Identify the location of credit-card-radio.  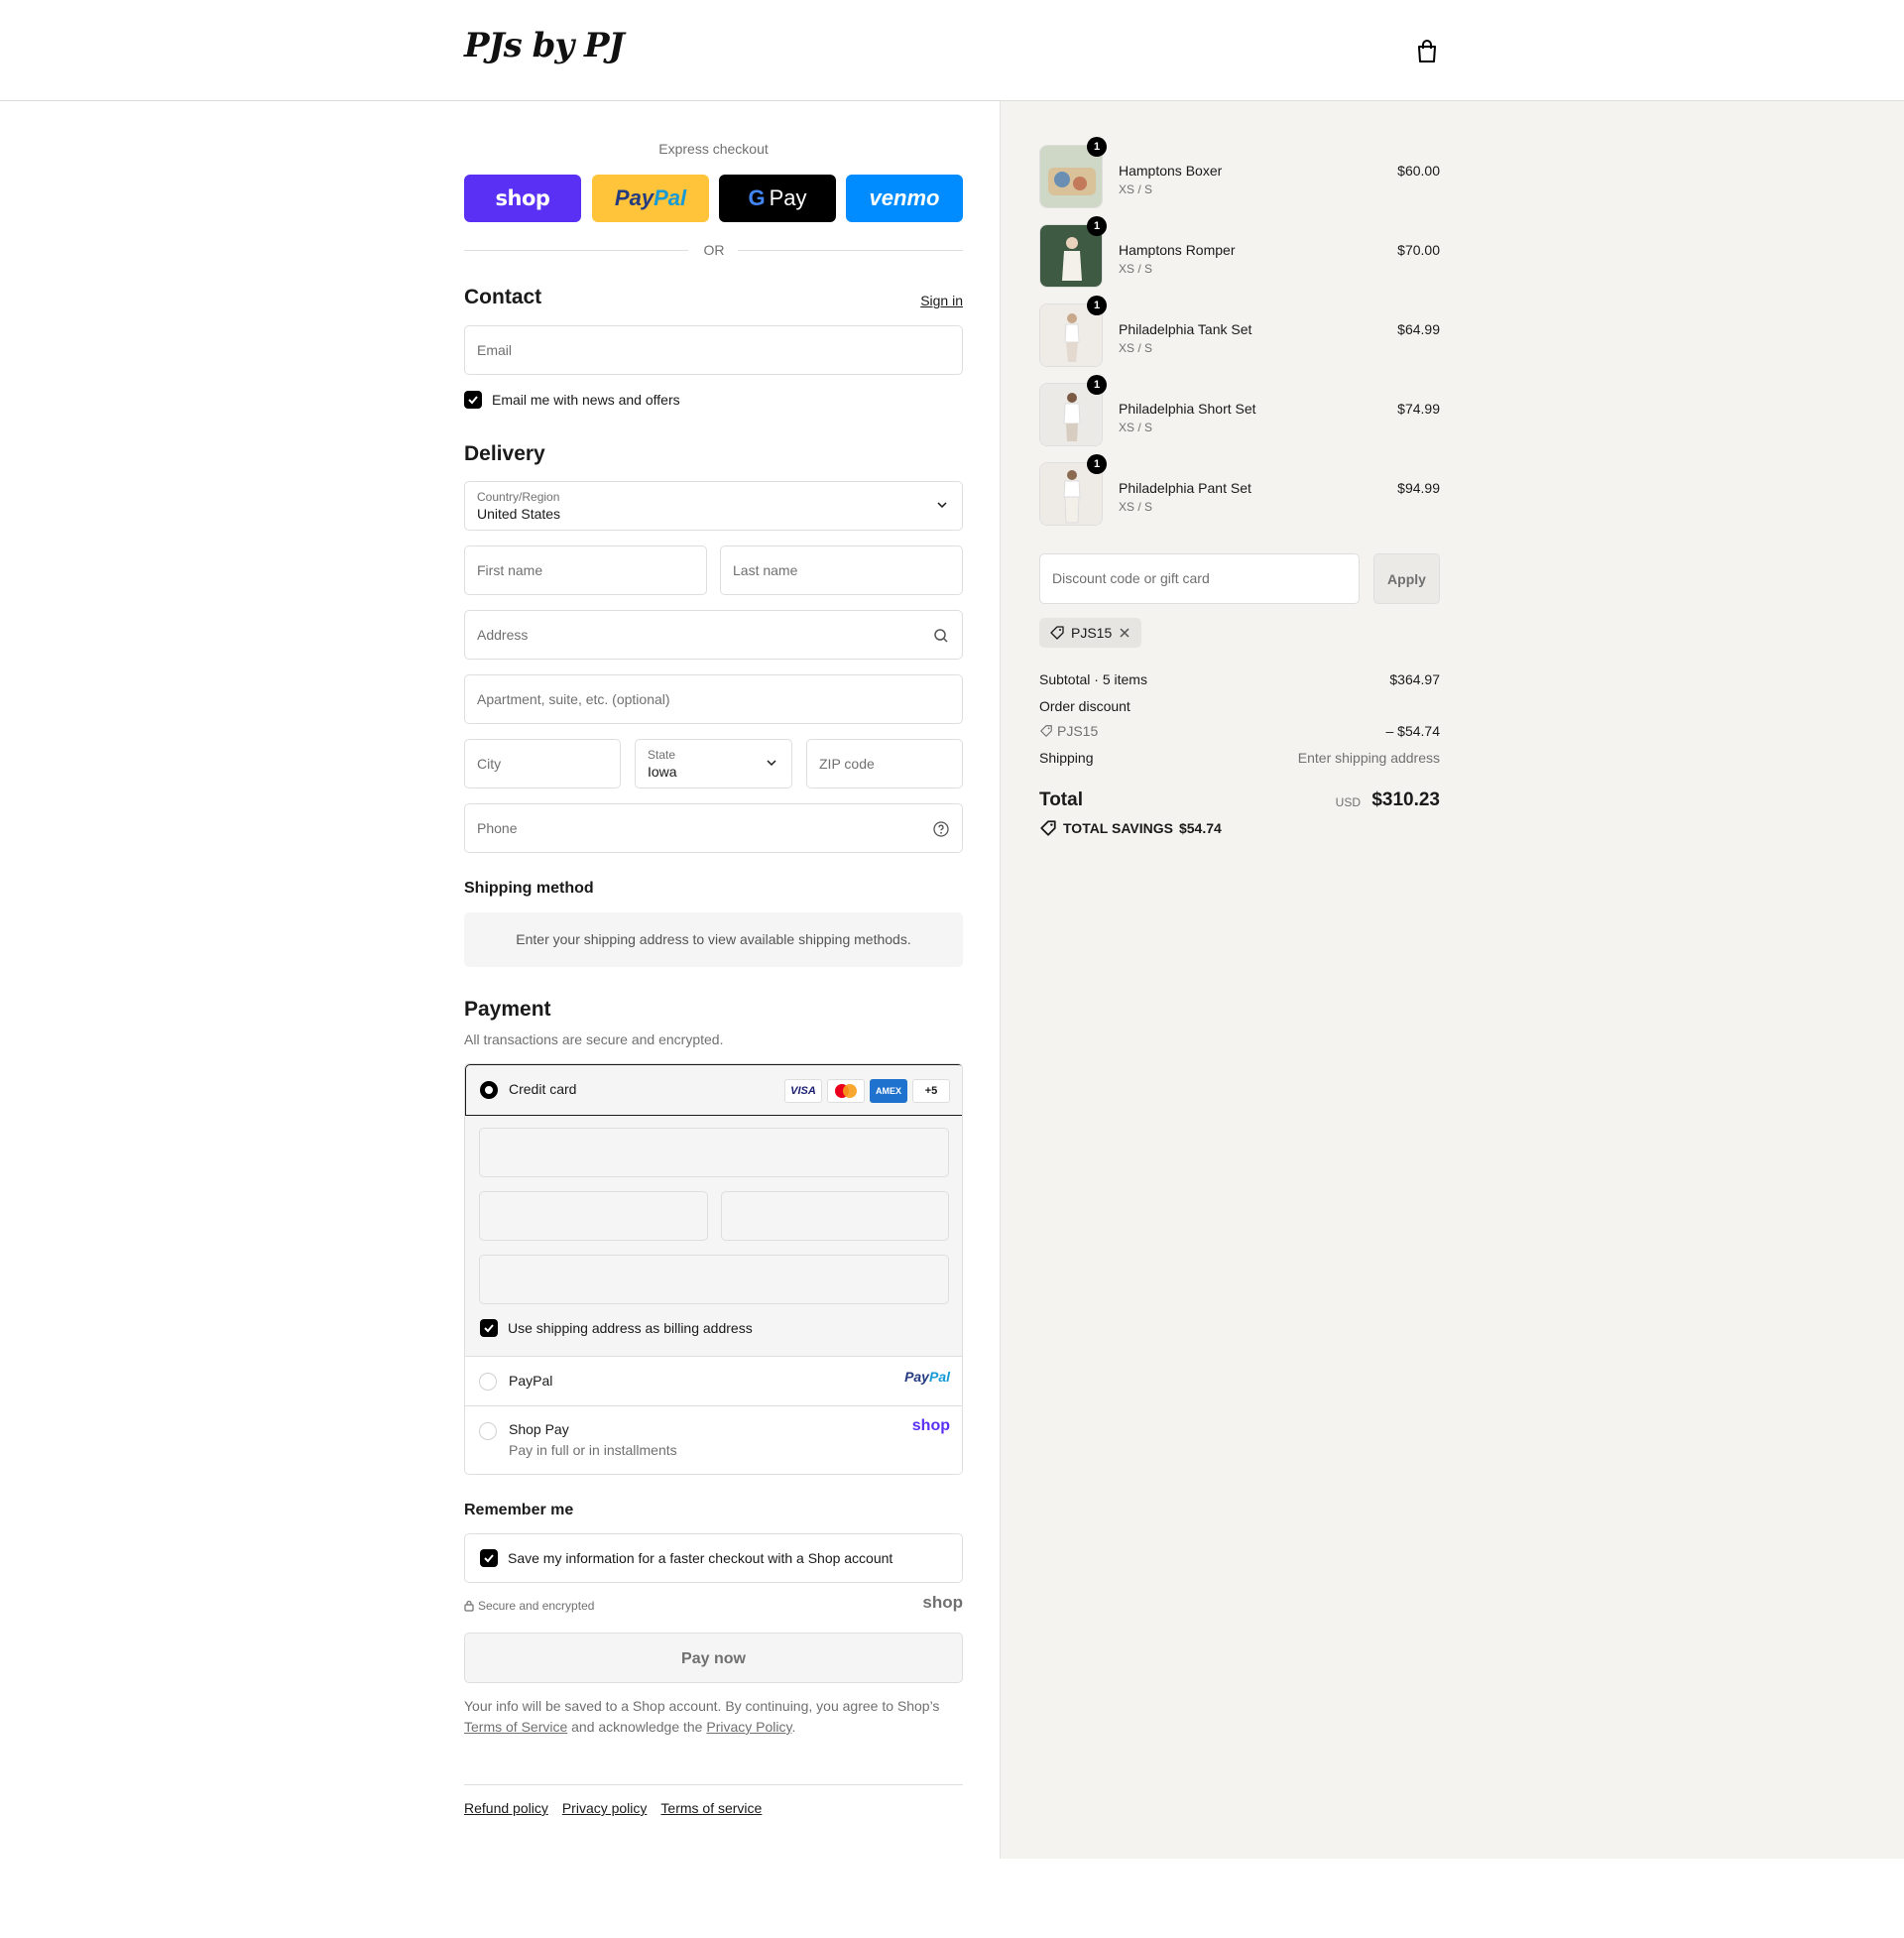
(489, 1090).